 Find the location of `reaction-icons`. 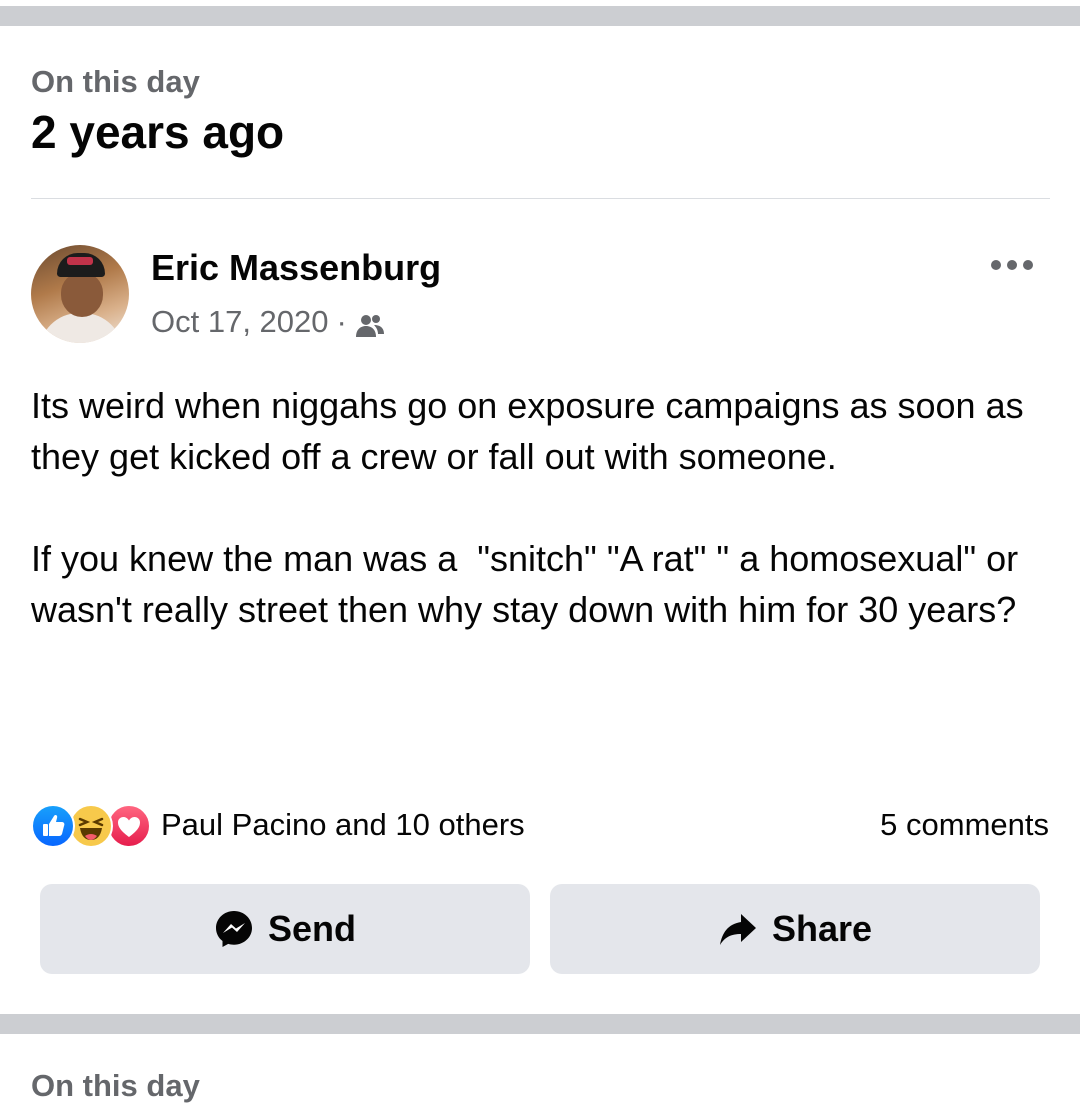

reaction-icons is located at coordinates (92, 826).